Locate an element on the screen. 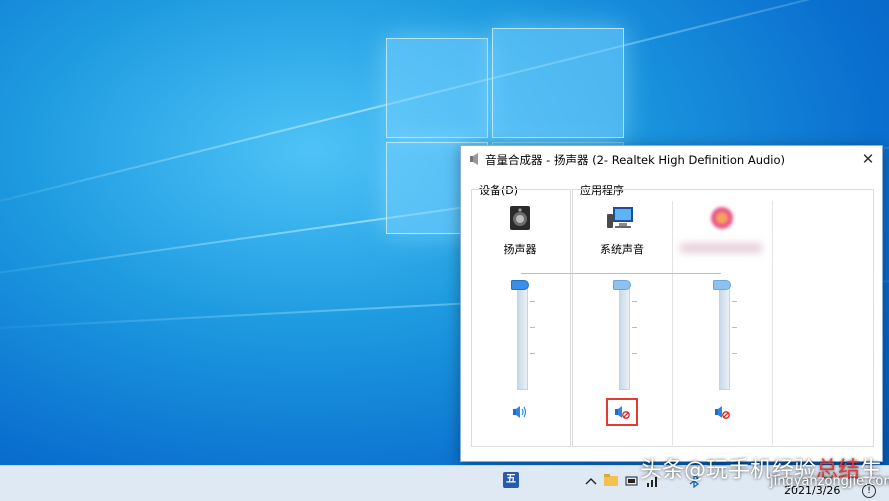 The image size is (889, 501). speaker-device-icon is located at coordinates (520, 218).